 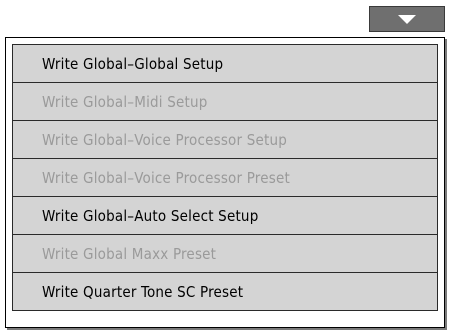 What do you see at coordinates (225, 63) in the screenshot?
I see `menu-item-write-global-global-setup: Write Global–Global Setup` at bounding box center [225, 63].